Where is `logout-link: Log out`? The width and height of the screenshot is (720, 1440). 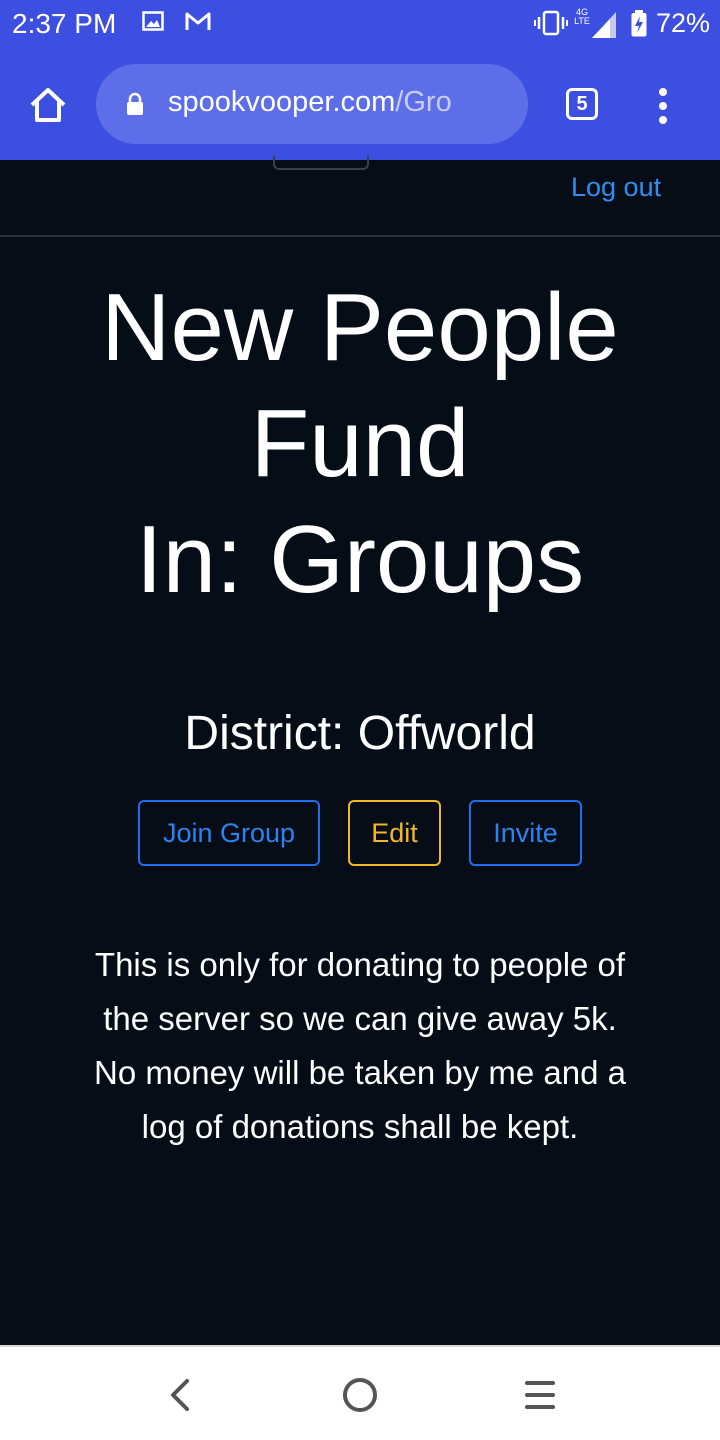
logout-link: Log out is located at coordinates (616, 187).